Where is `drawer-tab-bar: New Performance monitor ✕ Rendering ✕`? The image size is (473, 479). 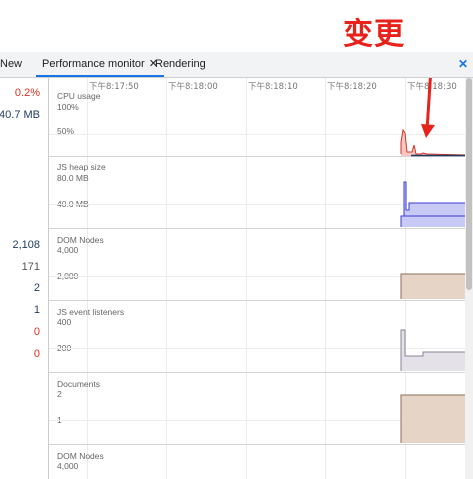
drawer-tab-bar: New Performance monitor ✕ Rendering ✕ is located at coordinates (236, 65).